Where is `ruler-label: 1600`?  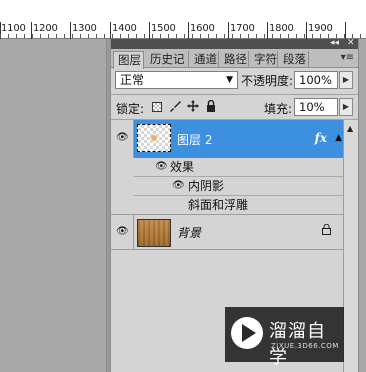 ruler-label: 1600 is located at coordinates (202, 28).